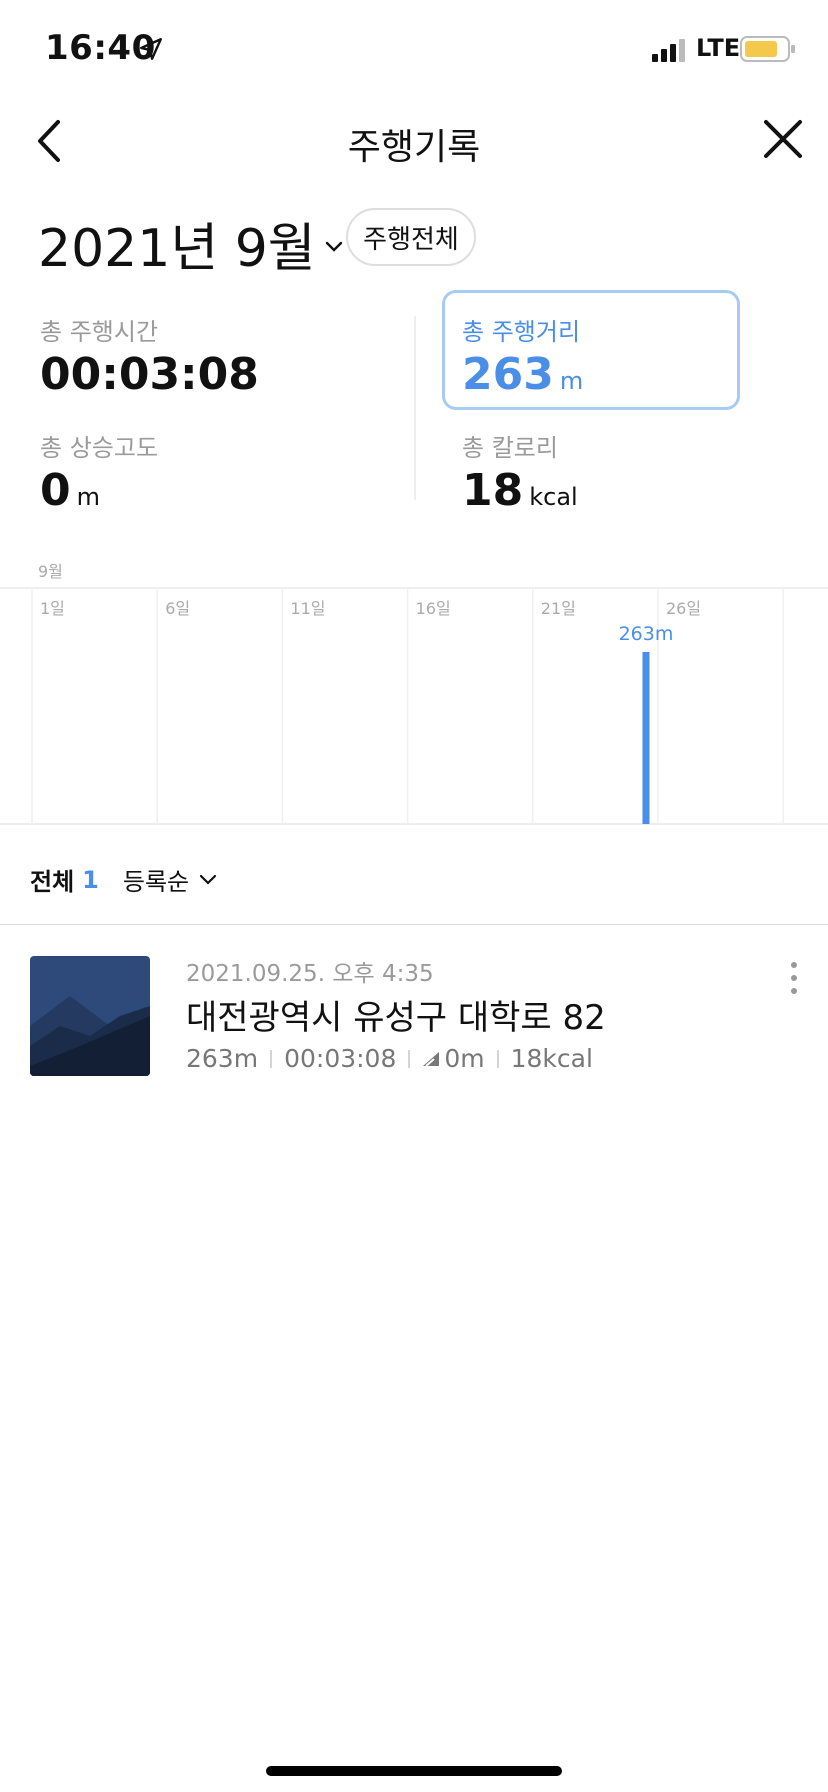  I want to click on chart-tick-label: 1일, so click(52, 608).